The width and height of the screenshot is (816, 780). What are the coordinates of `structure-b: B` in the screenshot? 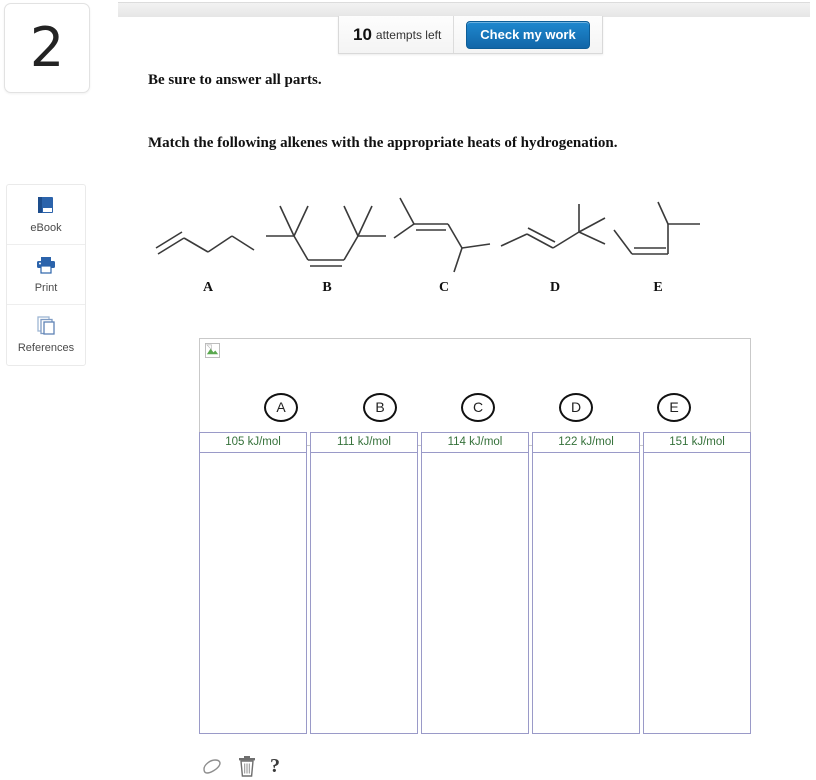 It's located at (324, 241).